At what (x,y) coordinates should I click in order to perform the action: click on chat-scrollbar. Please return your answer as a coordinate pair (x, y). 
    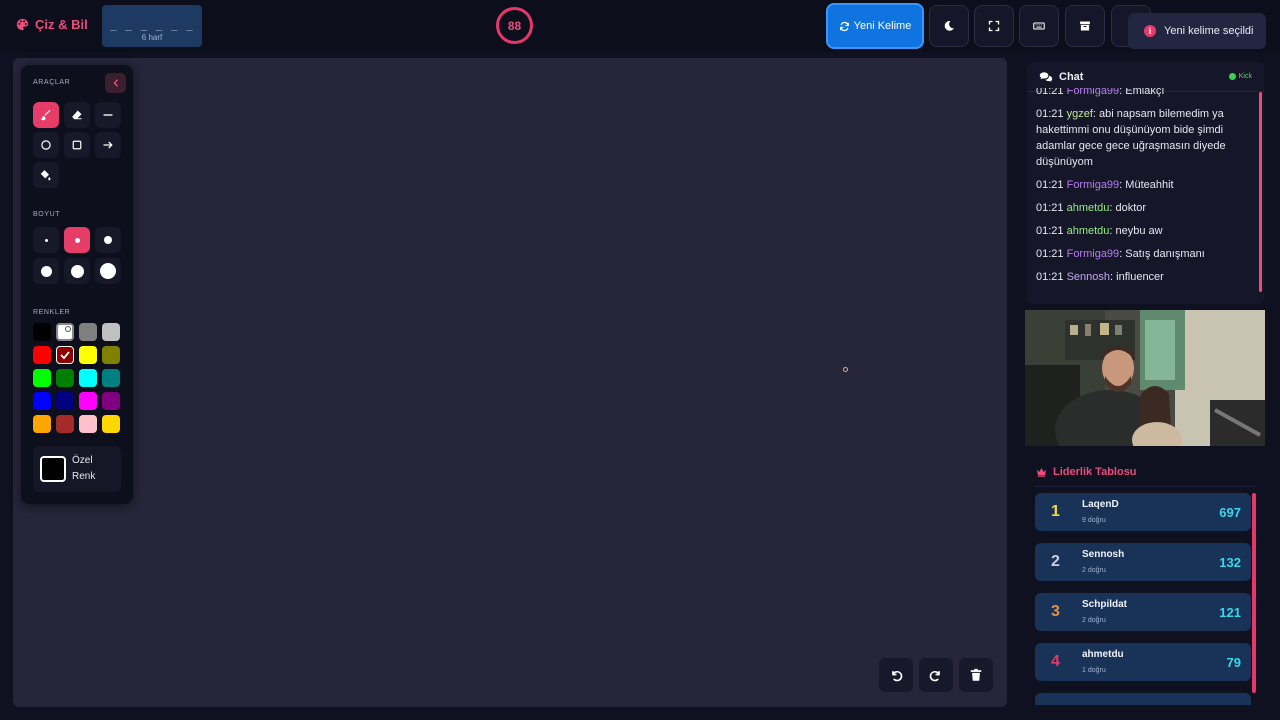
    Looking at the image, I should click on (1260, 192).